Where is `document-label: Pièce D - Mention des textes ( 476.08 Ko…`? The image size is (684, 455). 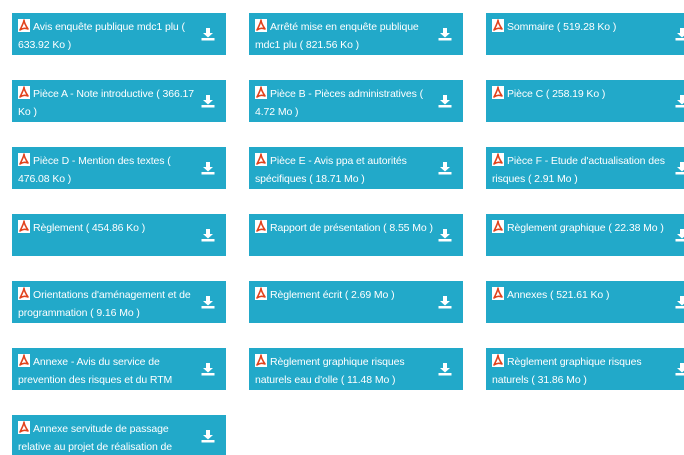 document-label: Pièce D - Mention des textes ( 476.08 Ko… is located at coordinates (94, 170).